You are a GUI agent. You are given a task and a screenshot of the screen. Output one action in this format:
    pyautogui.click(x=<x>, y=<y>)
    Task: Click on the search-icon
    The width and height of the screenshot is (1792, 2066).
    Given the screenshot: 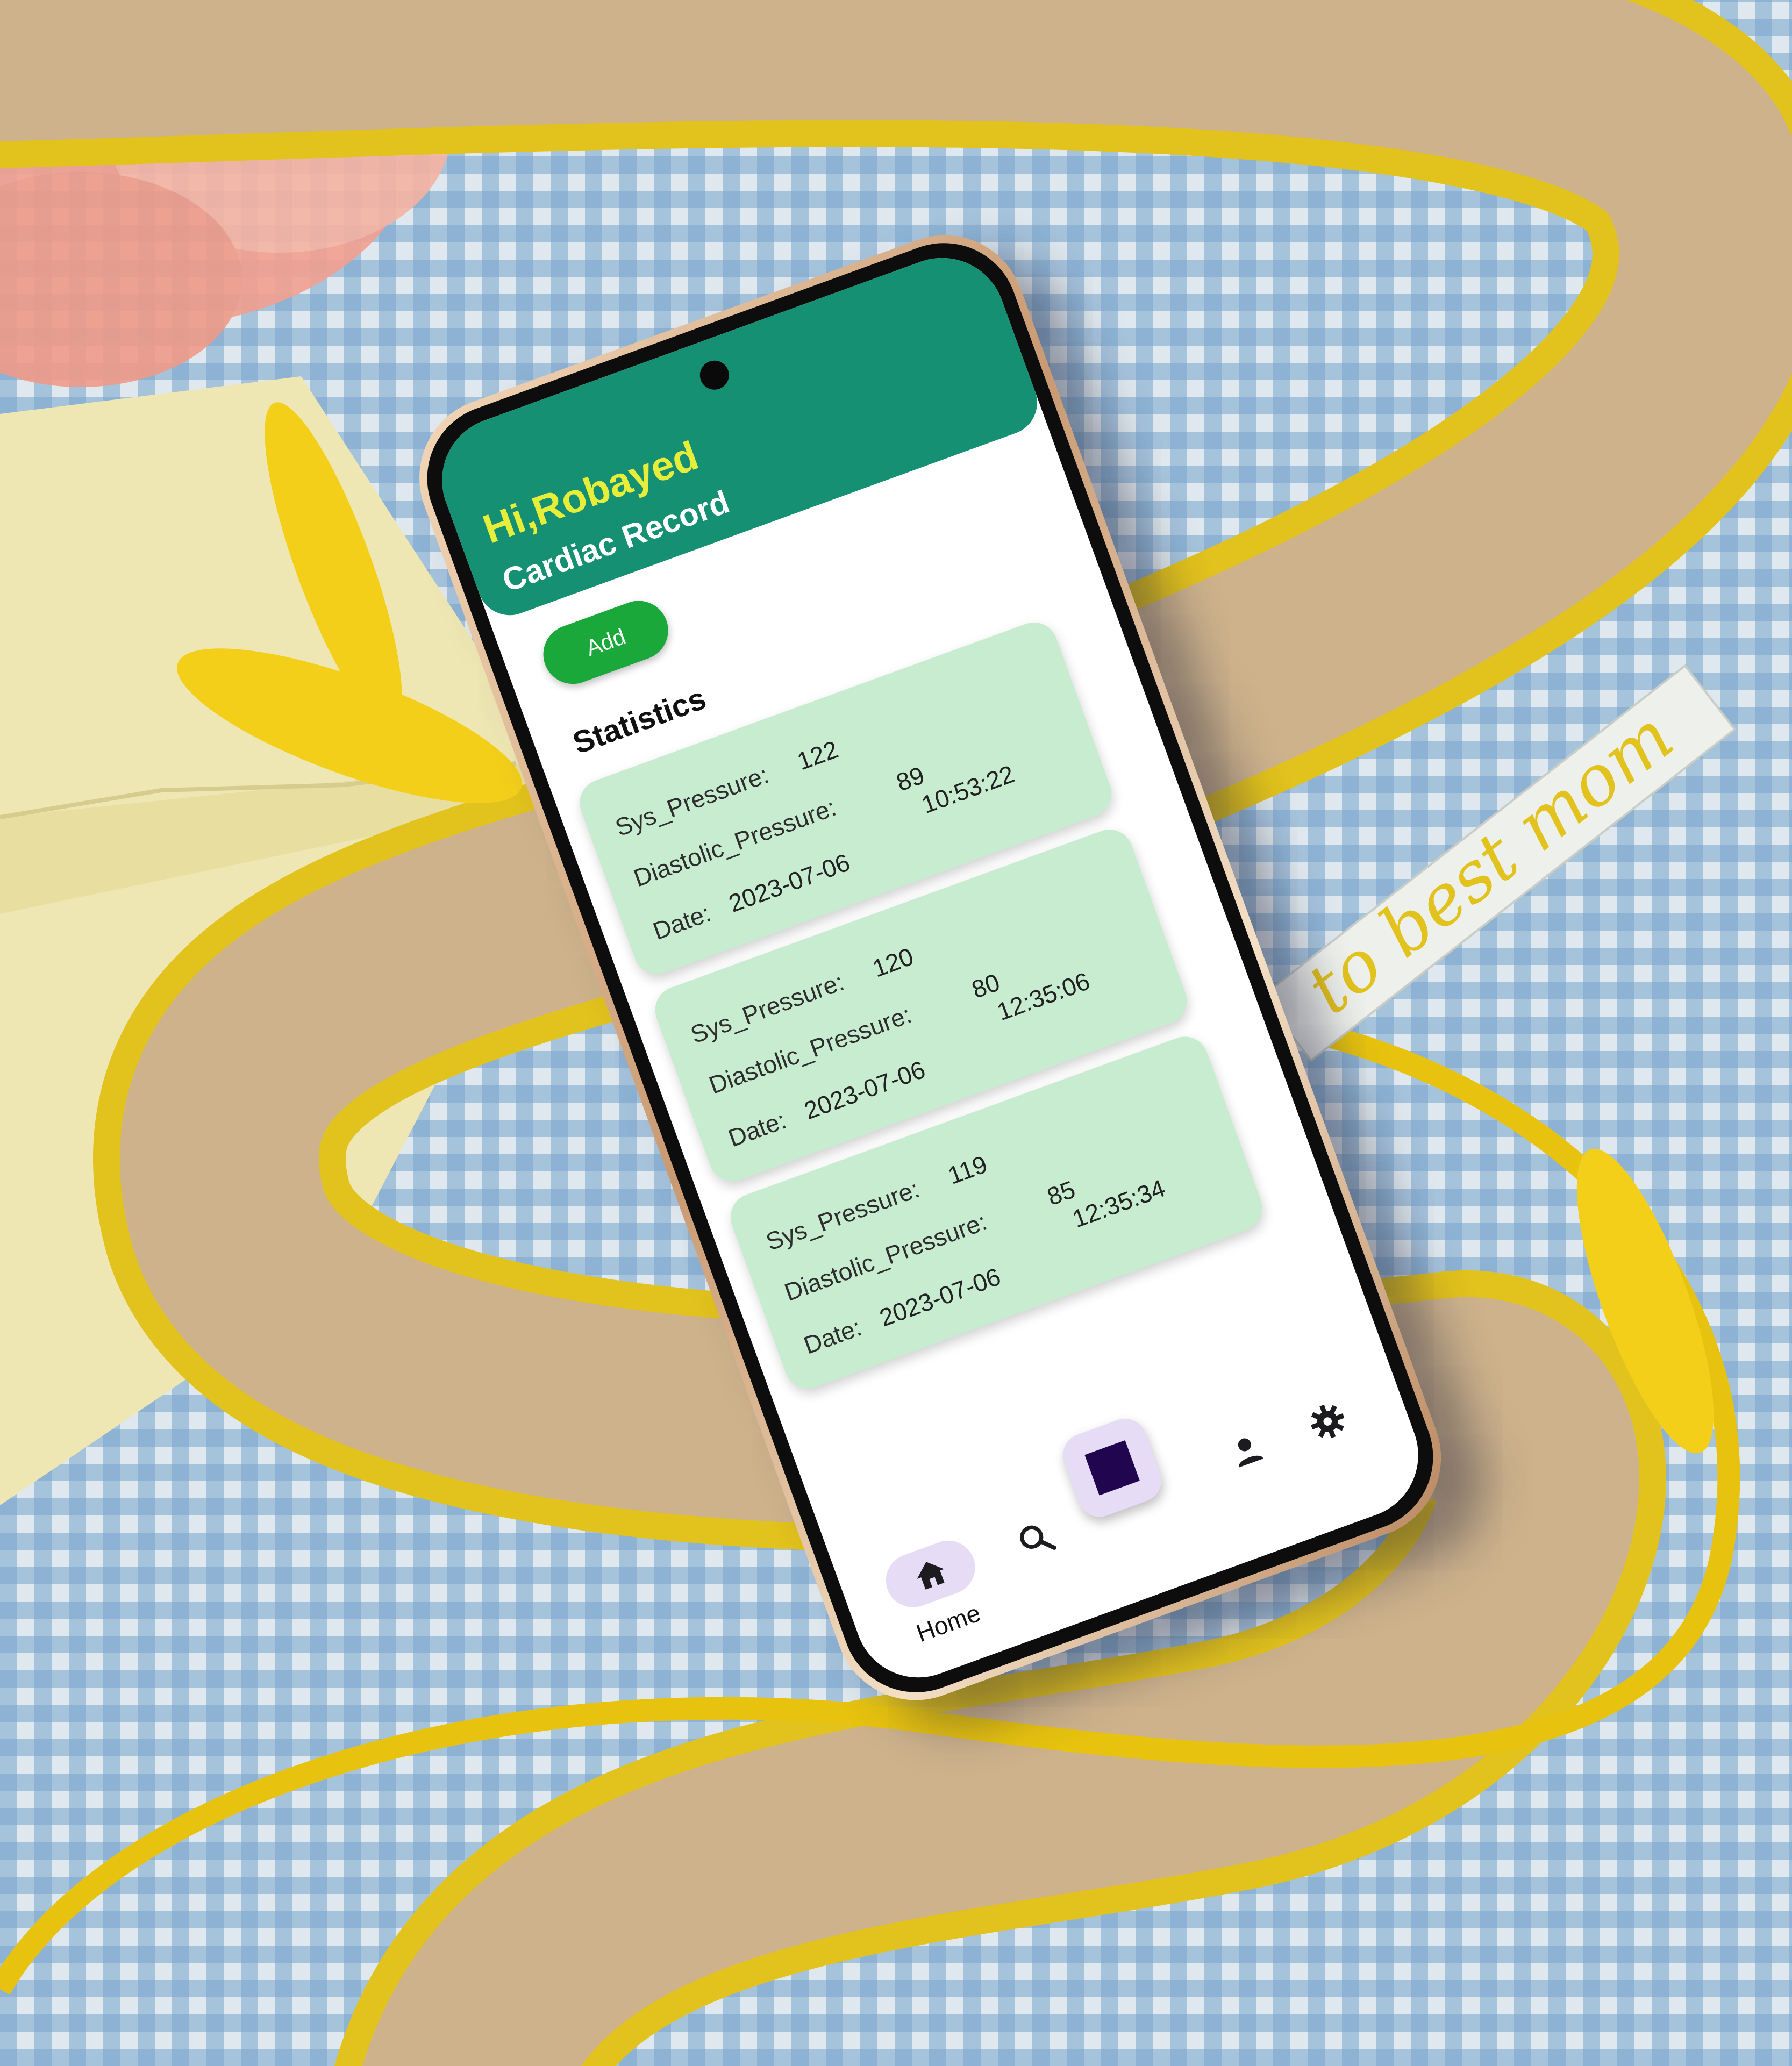 What is the action you would take?
    pyautogui.click(x=1038, y=1537)
    